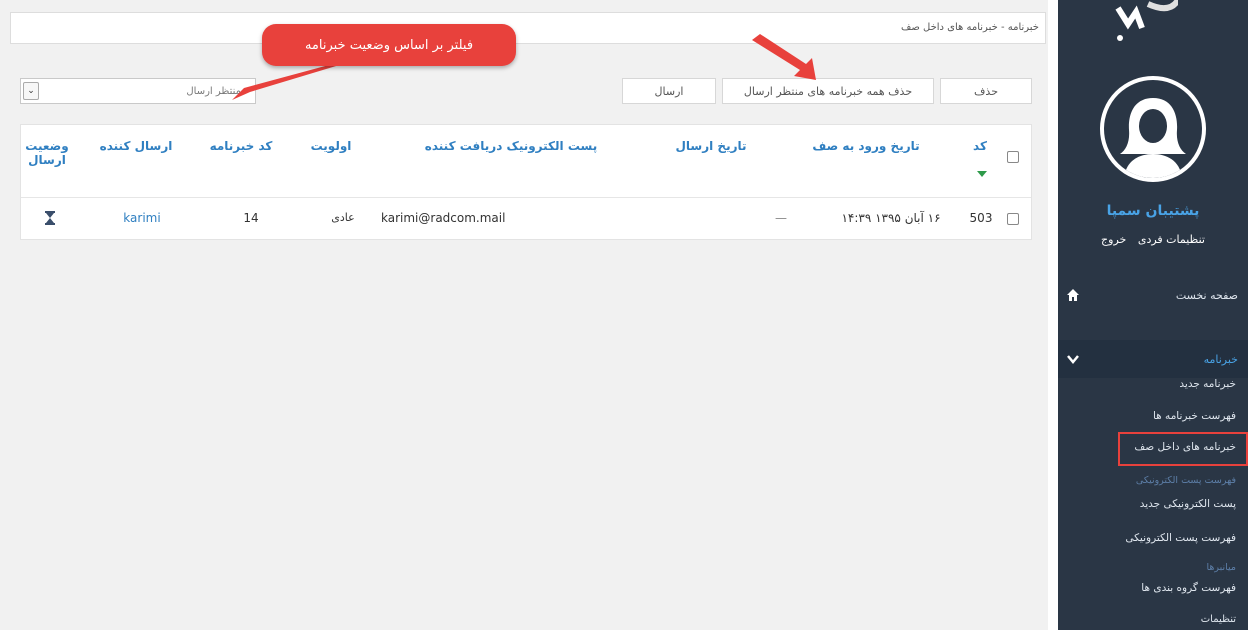  I want to click on sidebar-item-queued-newsletters: خبرنامه های داخل صف, so click(1153, 447).